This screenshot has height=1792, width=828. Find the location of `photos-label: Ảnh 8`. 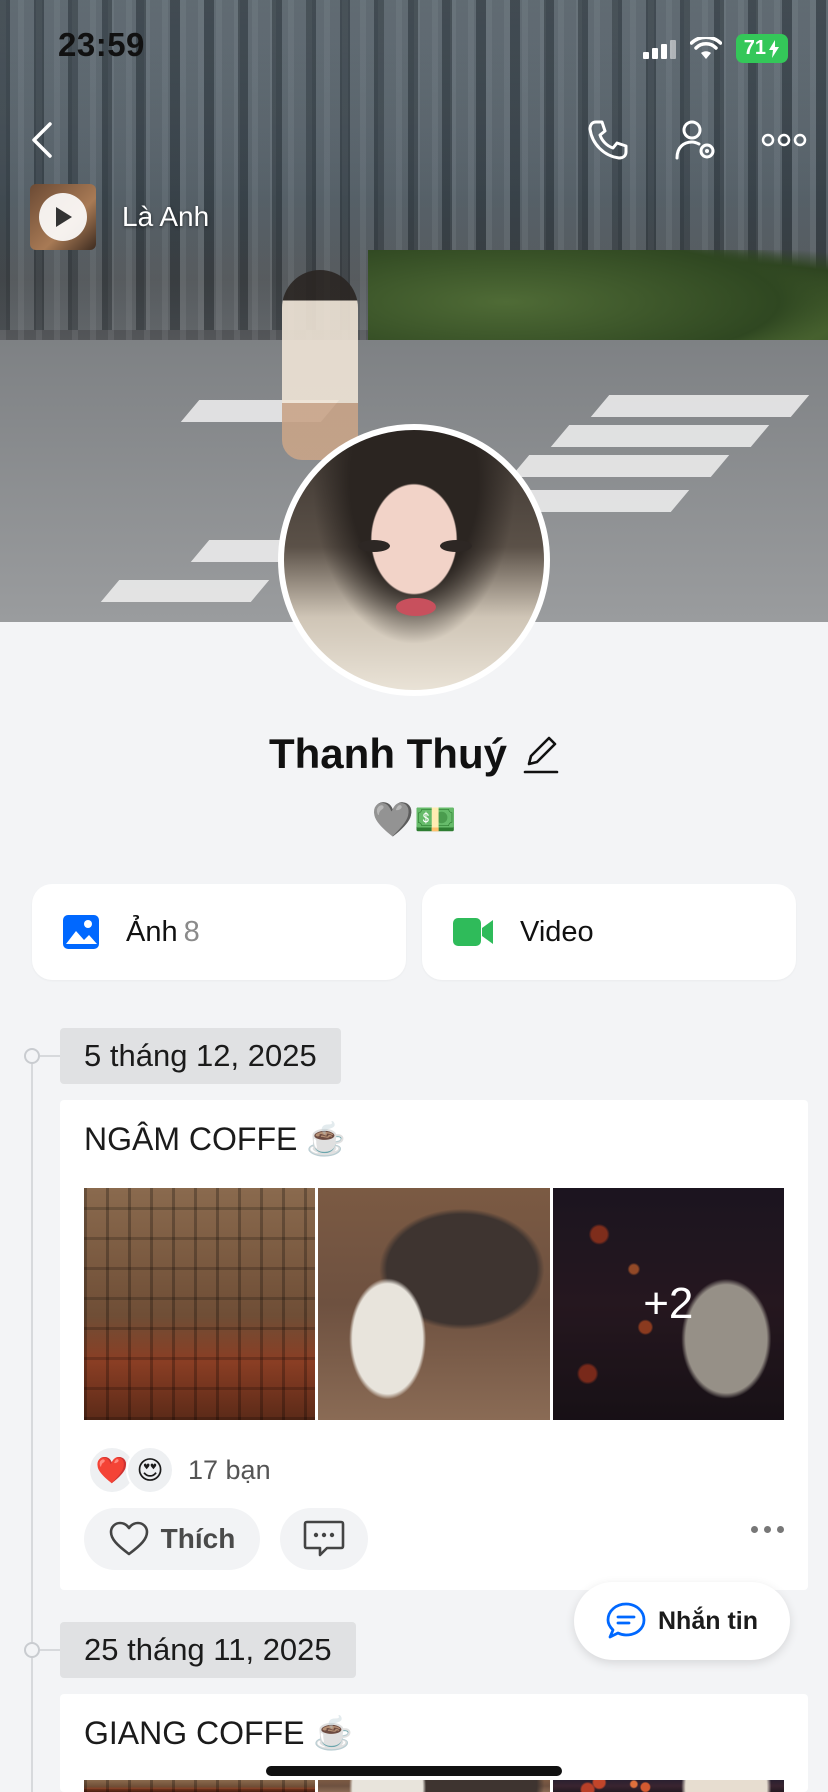

photos-label: Ảnh 8 is located at coordinates (163, 932).